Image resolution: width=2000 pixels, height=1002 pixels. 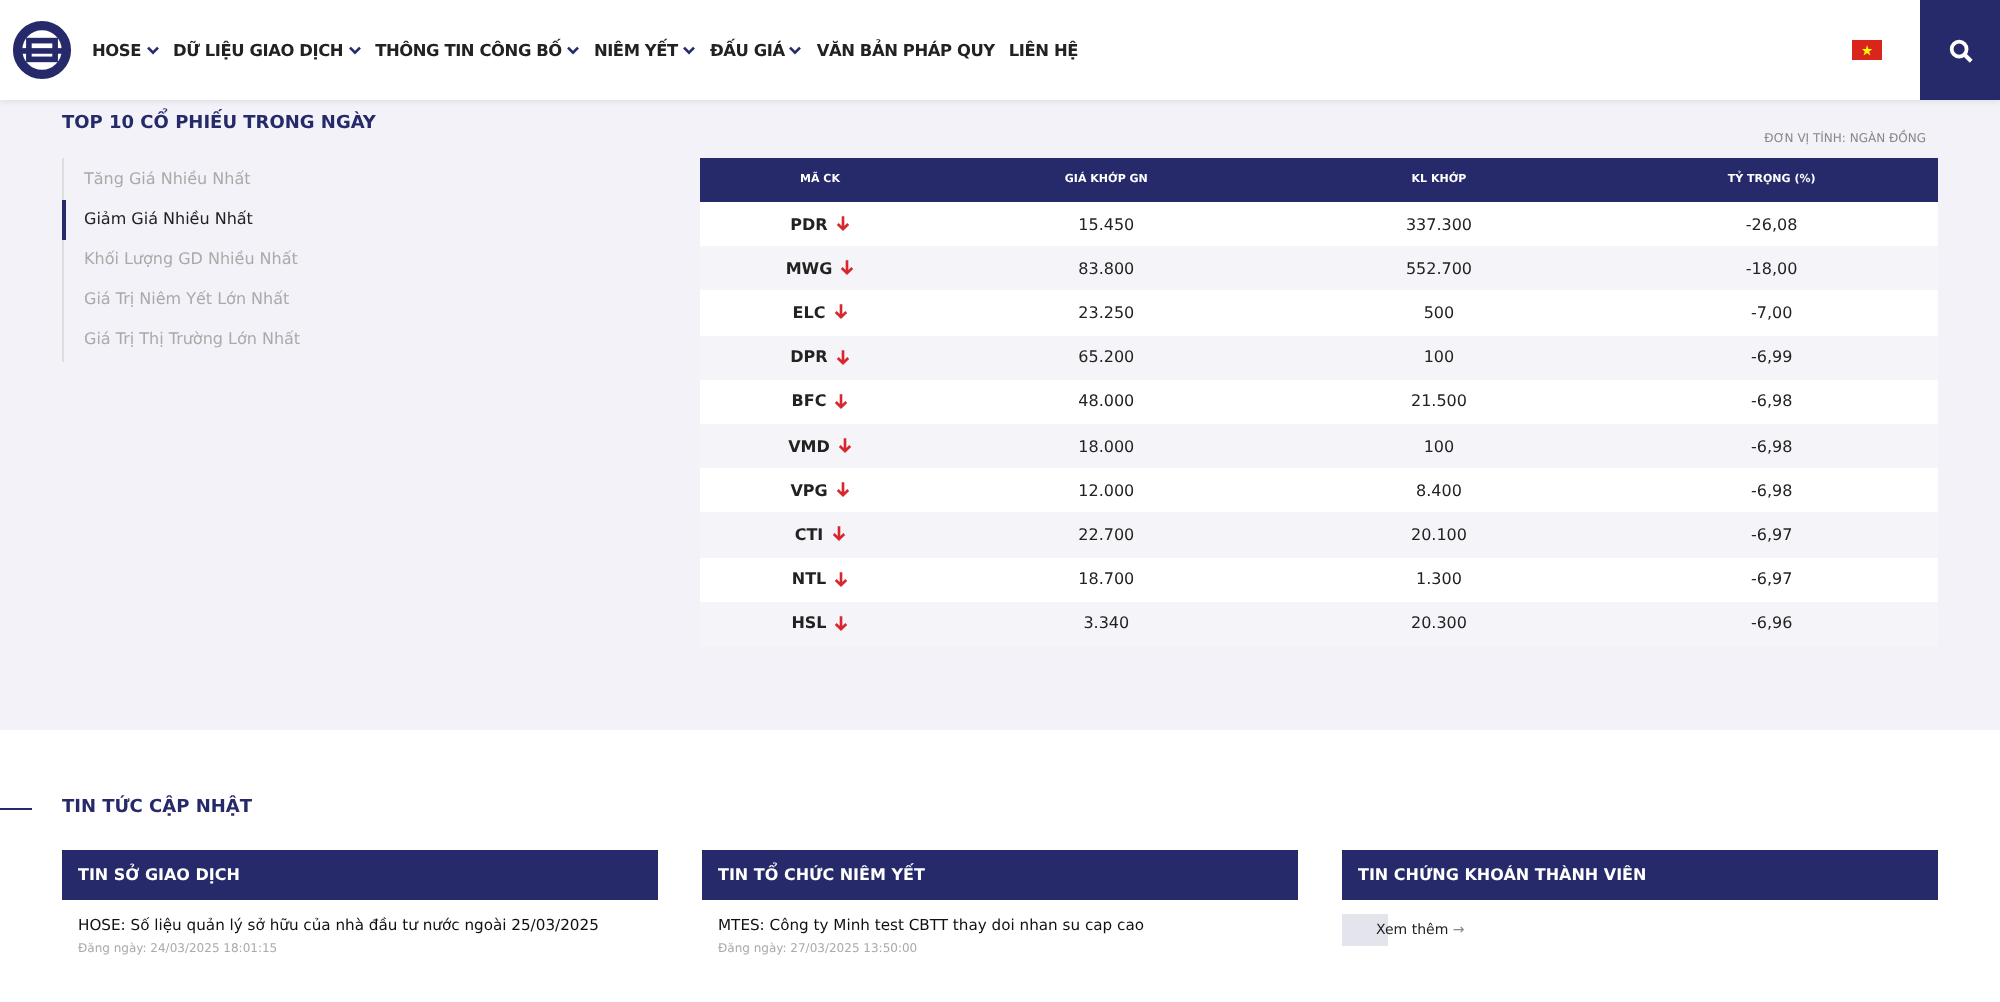 What do you see at coordinates (1439, 490) in the screenshot?
I see `table-cell-text: 8.400` at bounding box center [1439, 490].